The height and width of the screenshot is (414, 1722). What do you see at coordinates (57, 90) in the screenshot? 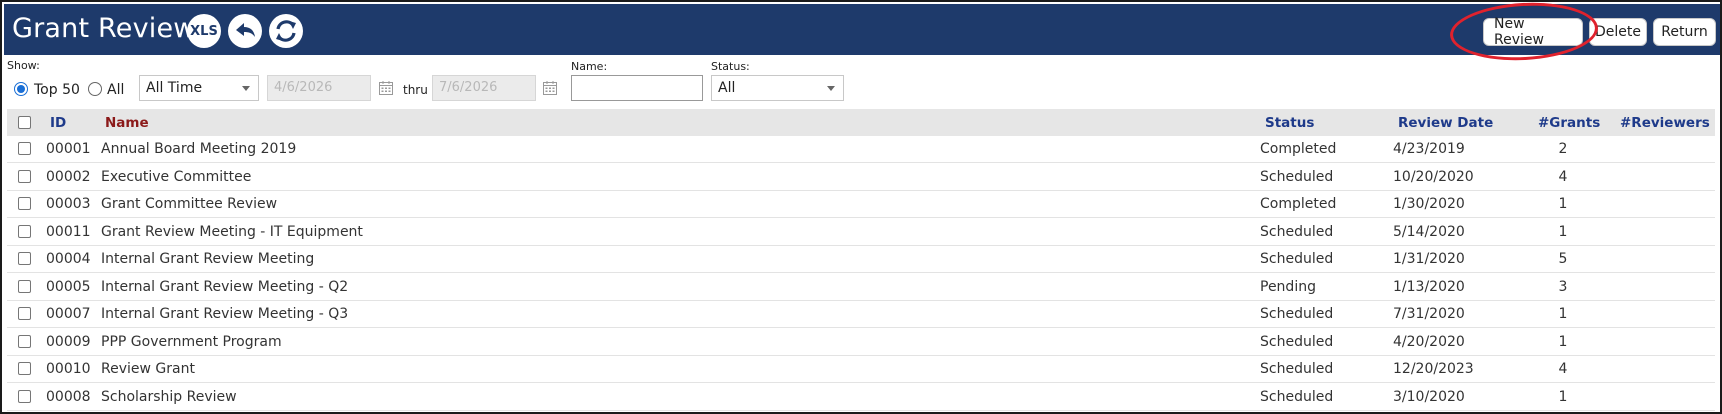
I see `top50-label: Top 50` at bounding box center [57, 90].